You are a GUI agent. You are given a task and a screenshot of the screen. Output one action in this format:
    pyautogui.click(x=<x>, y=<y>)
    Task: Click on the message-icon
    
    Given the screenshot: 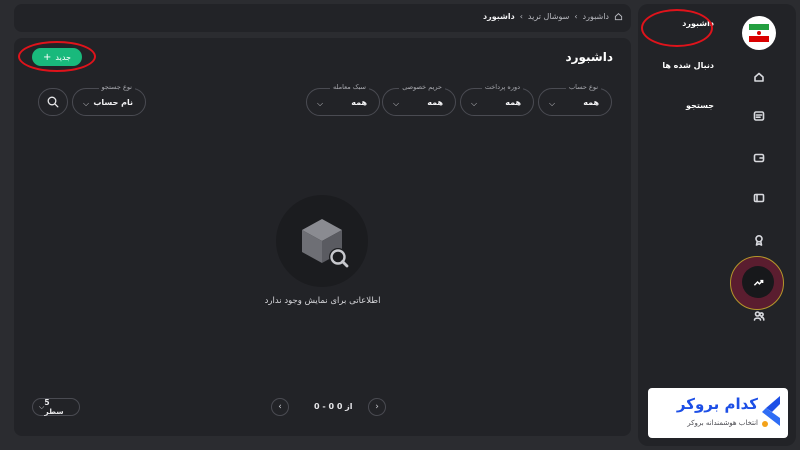 What is the action you would take?
    pyautogui.click(x=759, y=116)
    